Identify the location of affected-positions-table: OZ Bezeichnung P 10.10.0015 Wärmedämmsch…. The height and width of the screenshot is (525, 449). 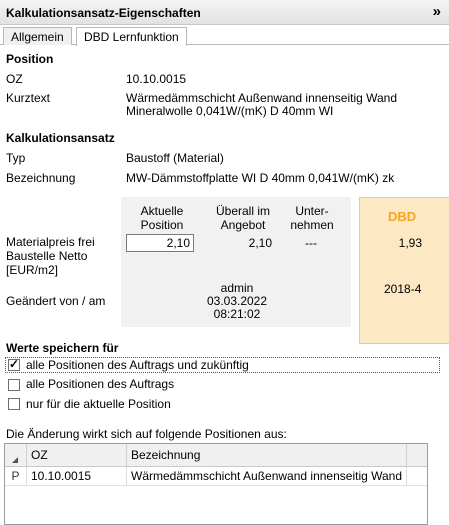
(216, 484).